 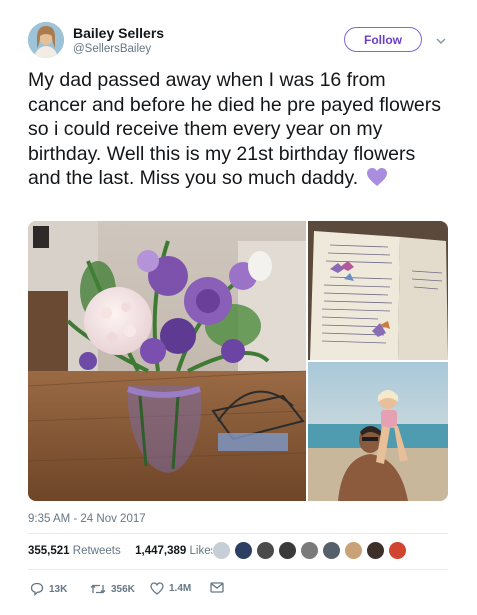 What do you see at coordinates (97, 551) in the screenshot?
I see `retweets-label: Retweets` at bounding box center [97, 551].